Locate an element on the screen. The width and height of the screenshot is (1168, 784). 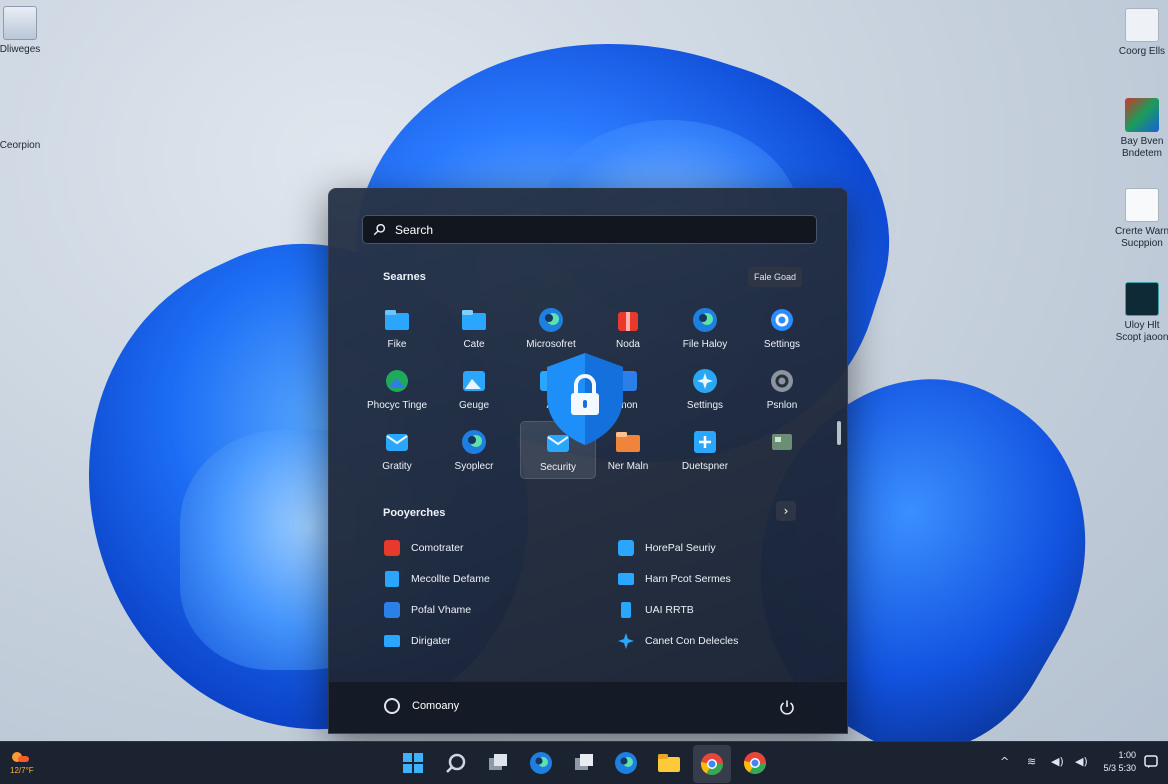
pinned-app: Phocyc Tinge is located at coordinates (397, 389).